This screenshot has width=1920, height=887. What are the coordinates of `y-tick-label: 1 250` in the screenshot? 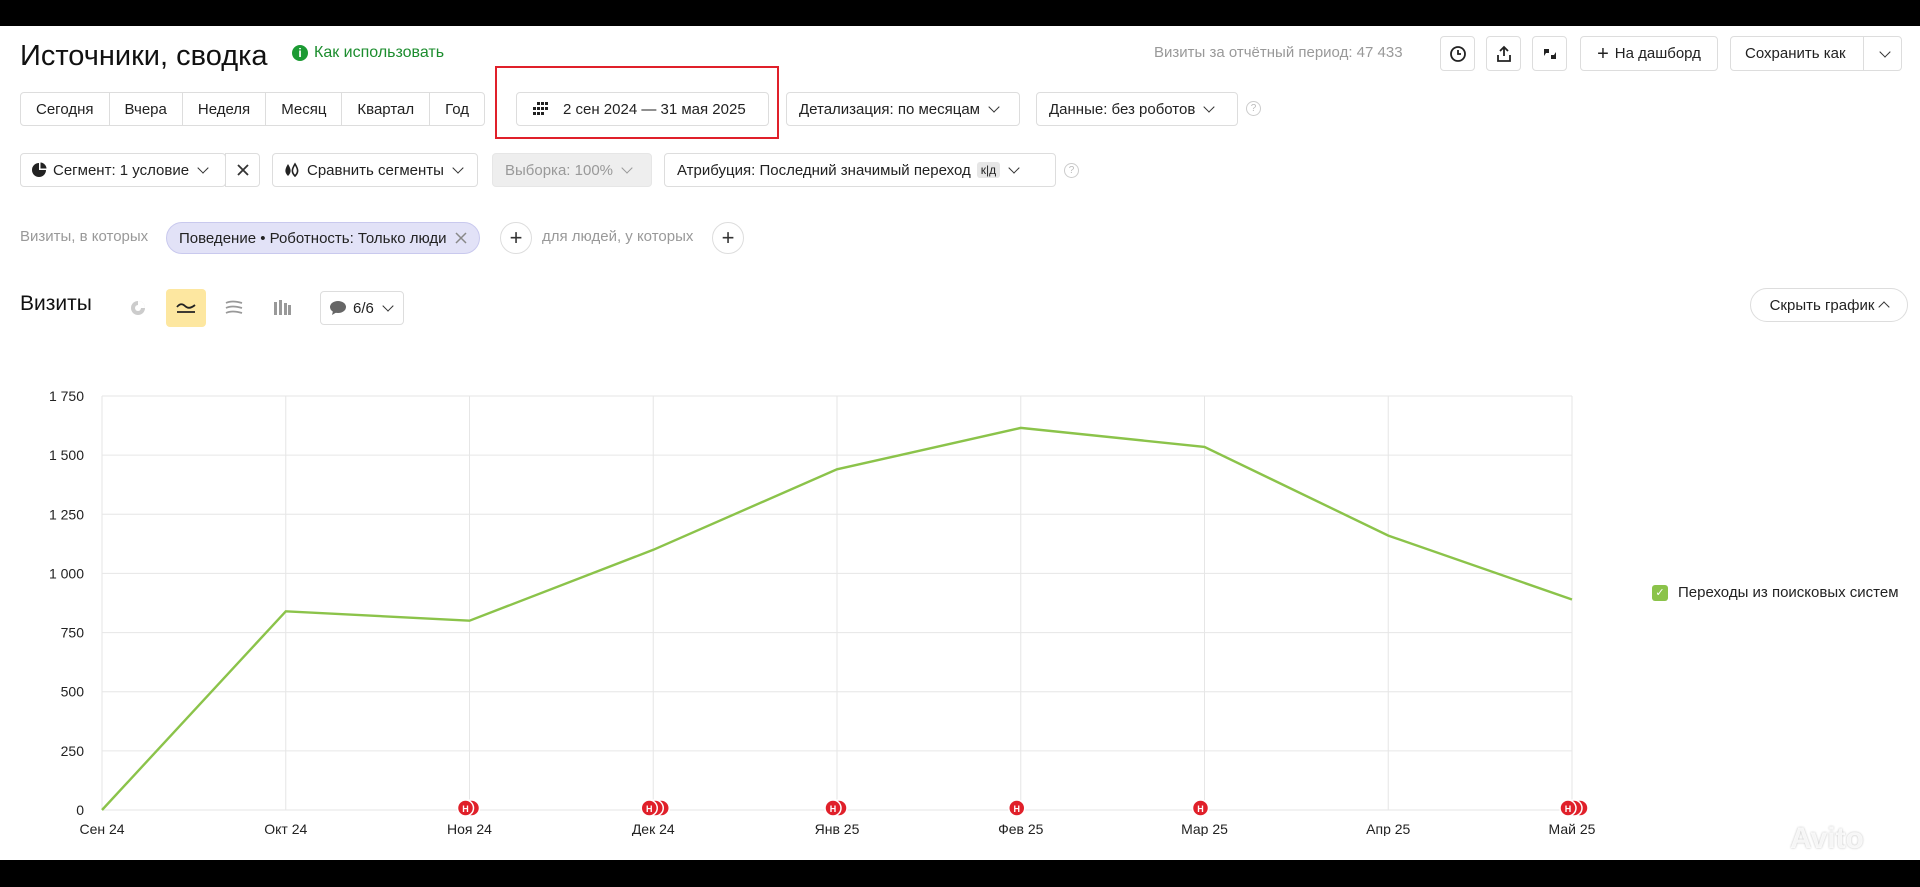 It's located at (66, 514).